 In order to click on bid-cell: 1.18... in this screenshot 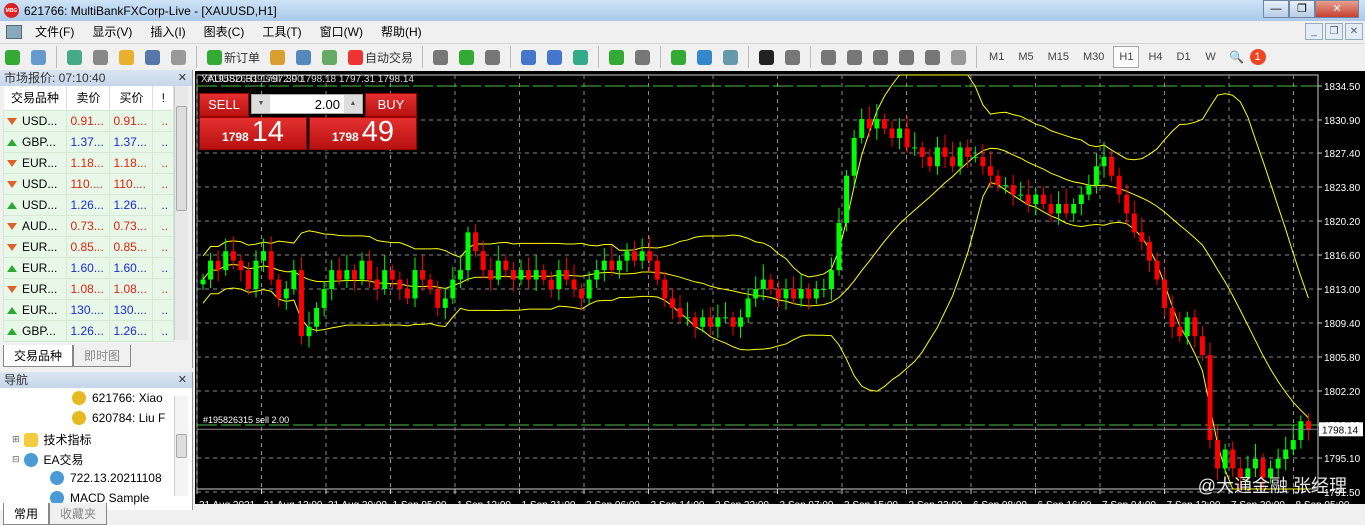, I will do `click(88, 162)`.